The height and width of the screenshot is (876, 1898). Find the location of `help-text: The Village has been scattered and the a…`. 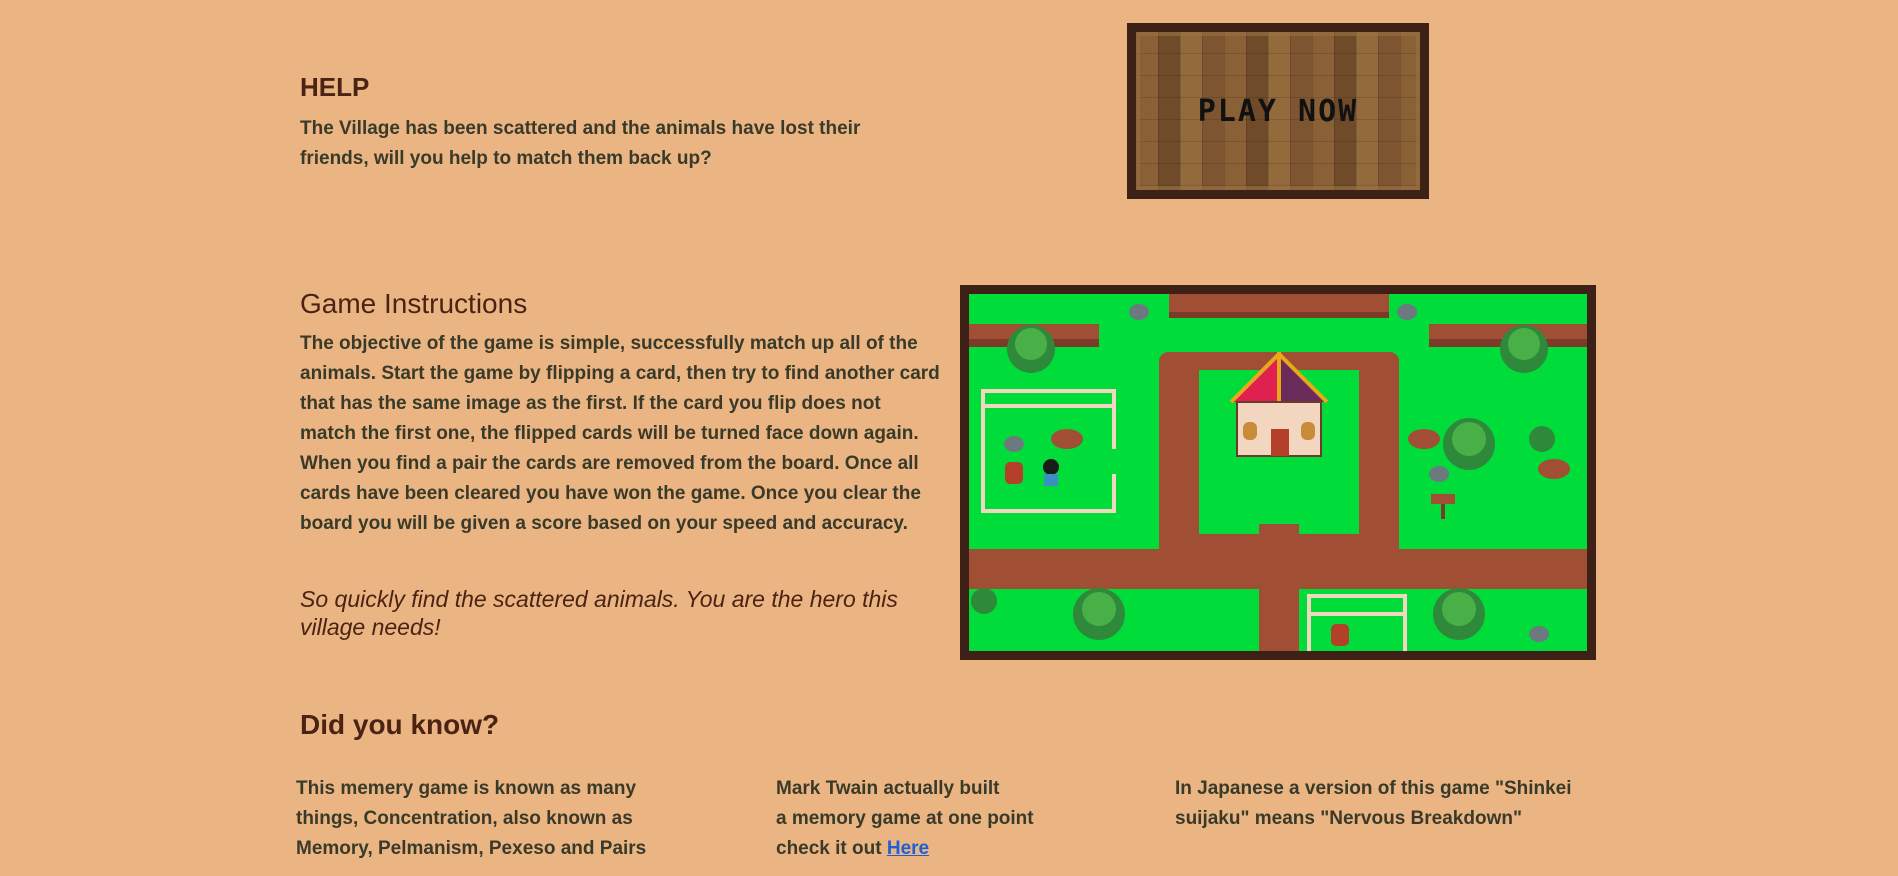

help-text: The Village has been scattered and the a… is located at coordinates (580, 143).